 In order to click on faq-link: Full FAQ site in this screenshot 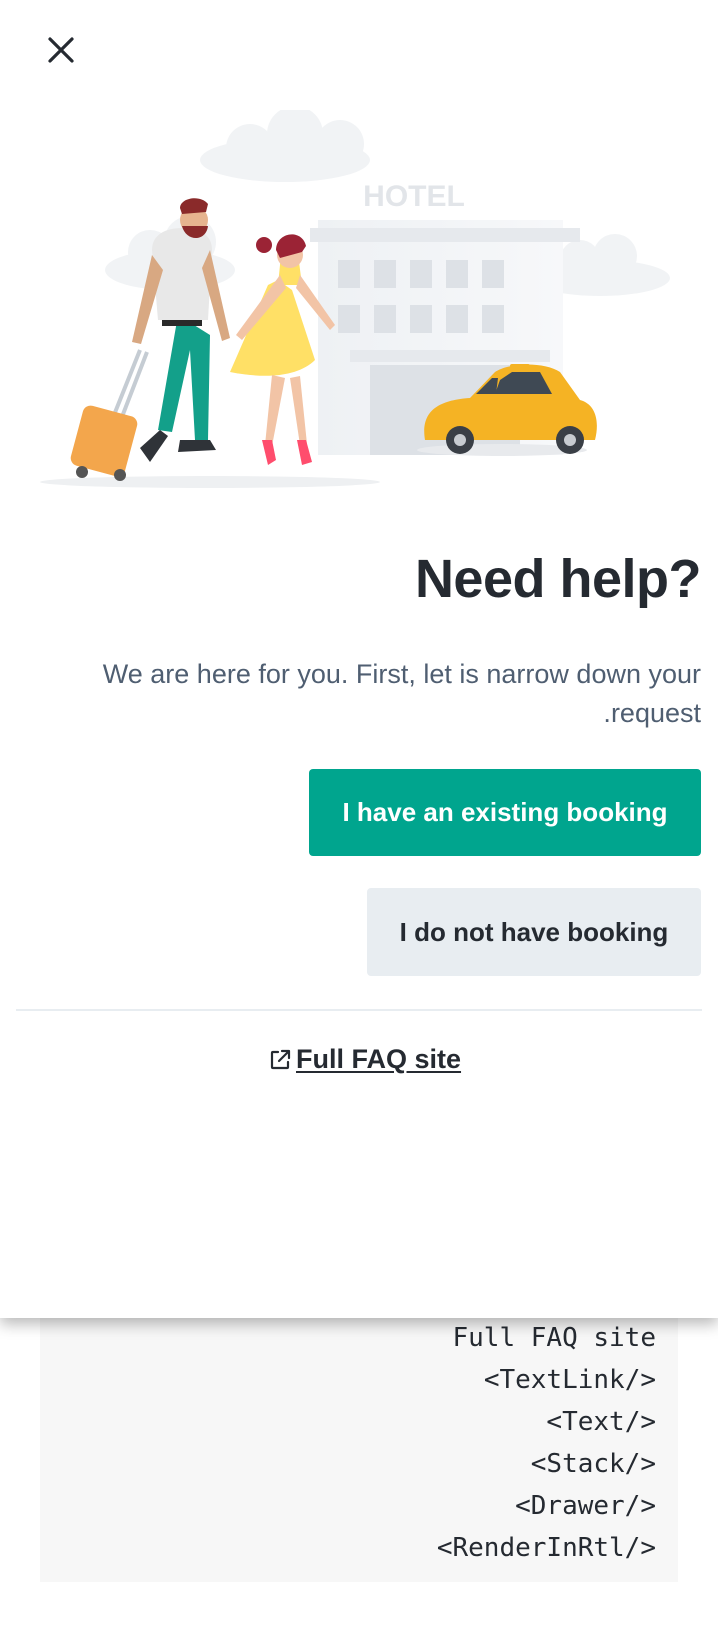, I will do `click(364, 1059)`.